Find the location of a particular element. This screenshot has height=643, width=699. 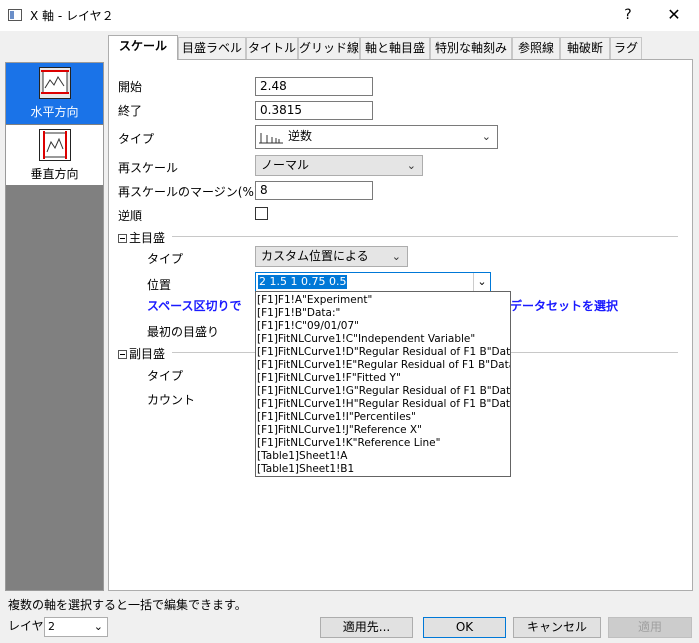

help-button: ? is located at coordinates (628, 15).